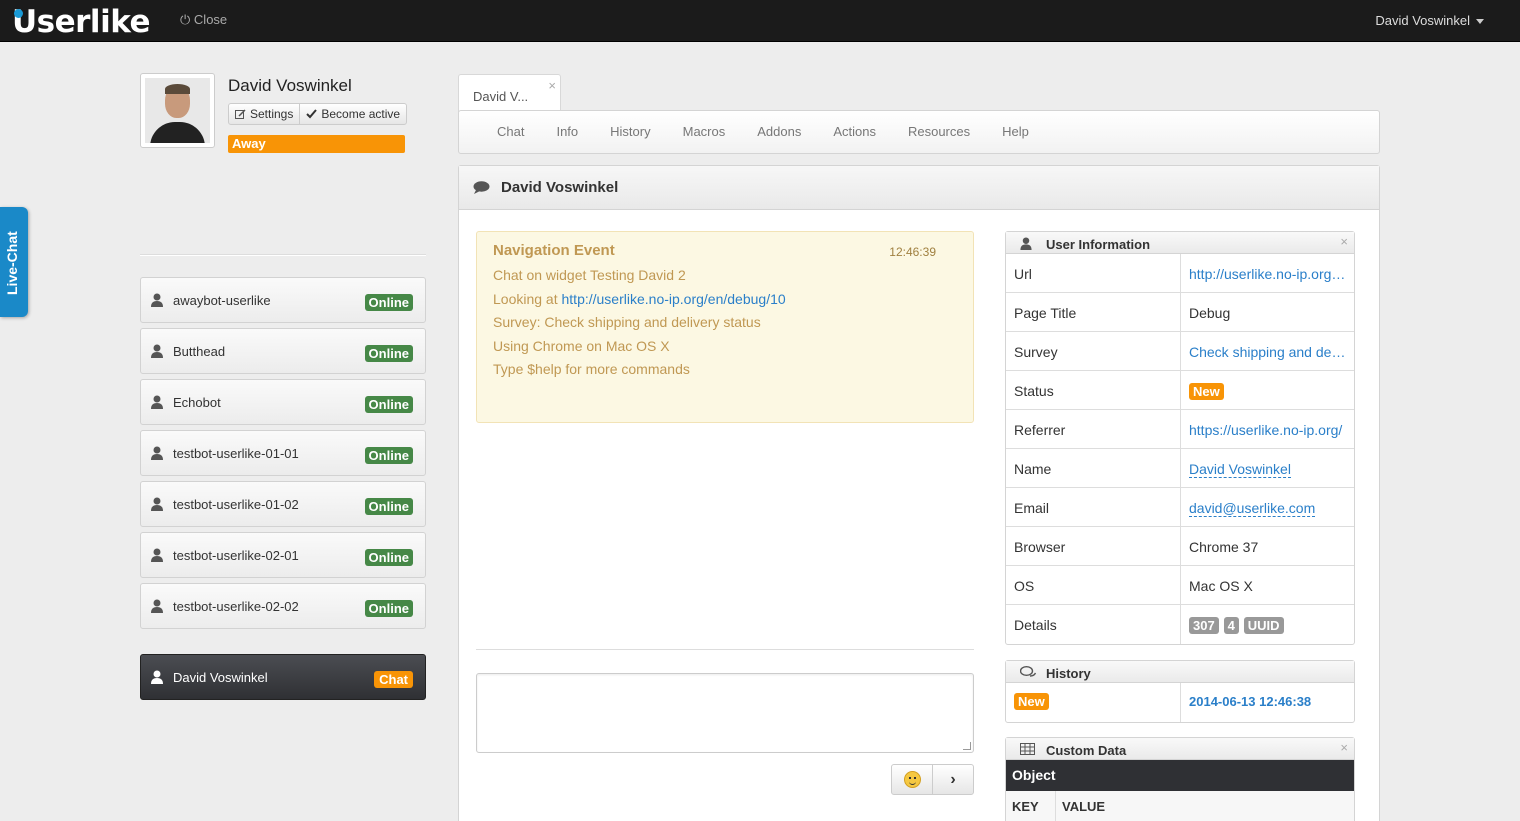  What do you see at coordinates (1093, 468) in the screenshot?
I see `info-key: Name` at bounding box center [1093, 468].